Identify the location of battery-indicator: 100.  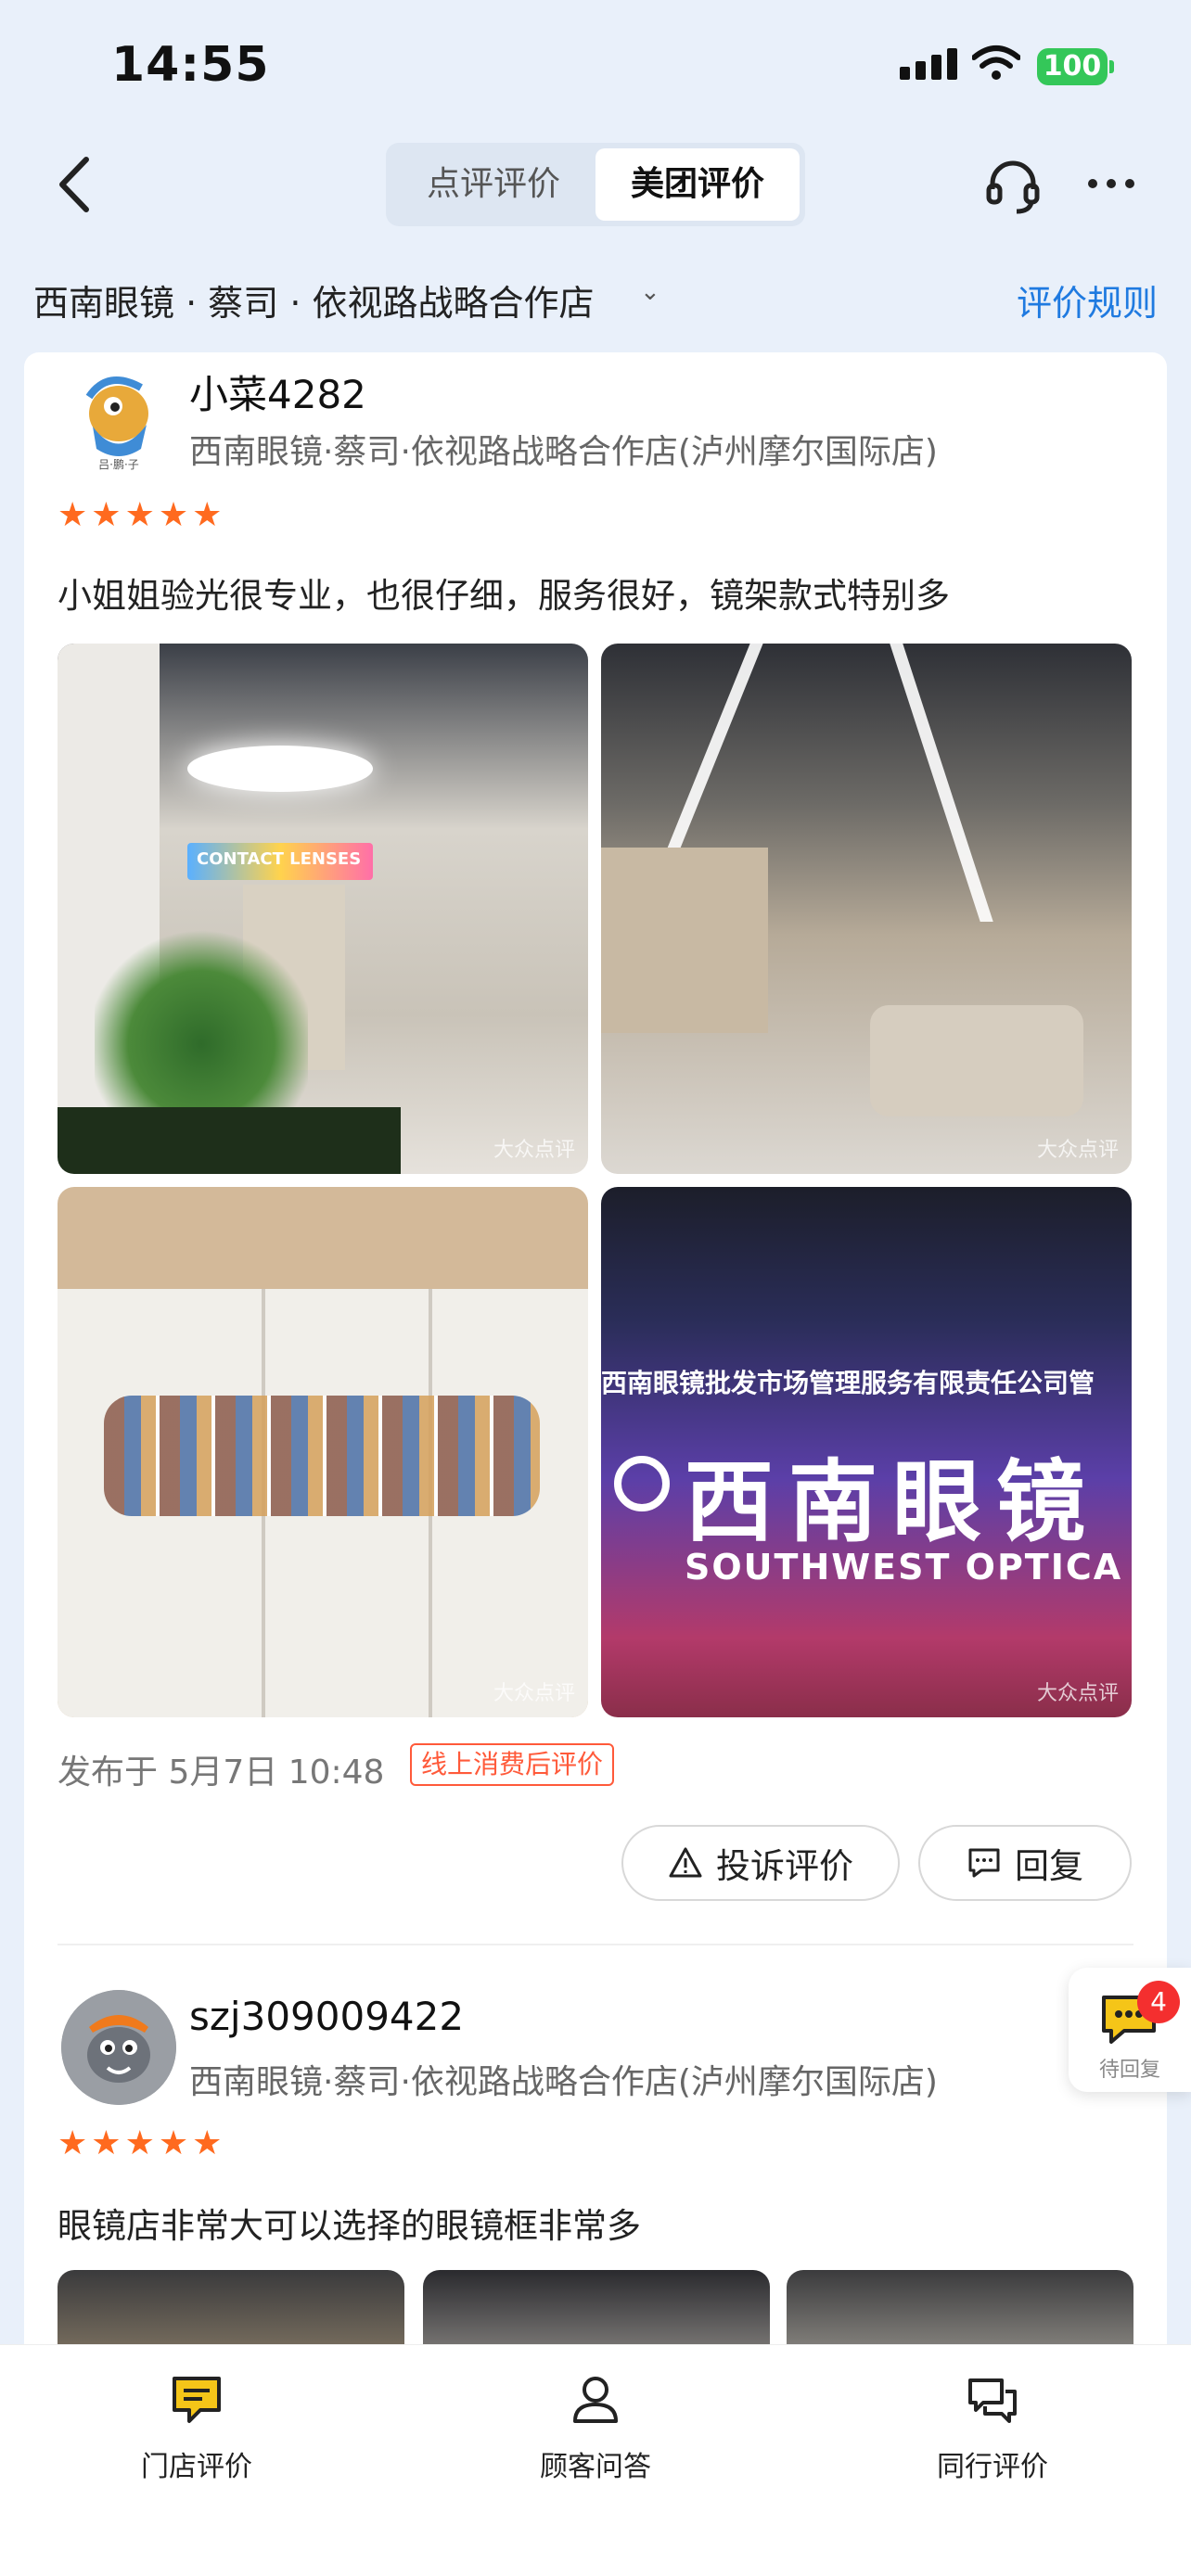
(1075, 66).